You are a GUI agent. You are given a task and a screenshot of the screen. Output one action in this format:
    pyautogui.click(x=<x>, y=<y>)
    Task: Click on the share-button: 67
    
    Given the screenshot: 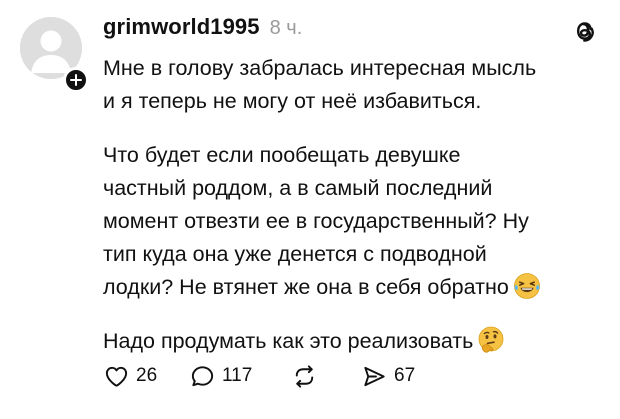 What is the action you would take?
    pyautogui.click(x=401, y=376)
    